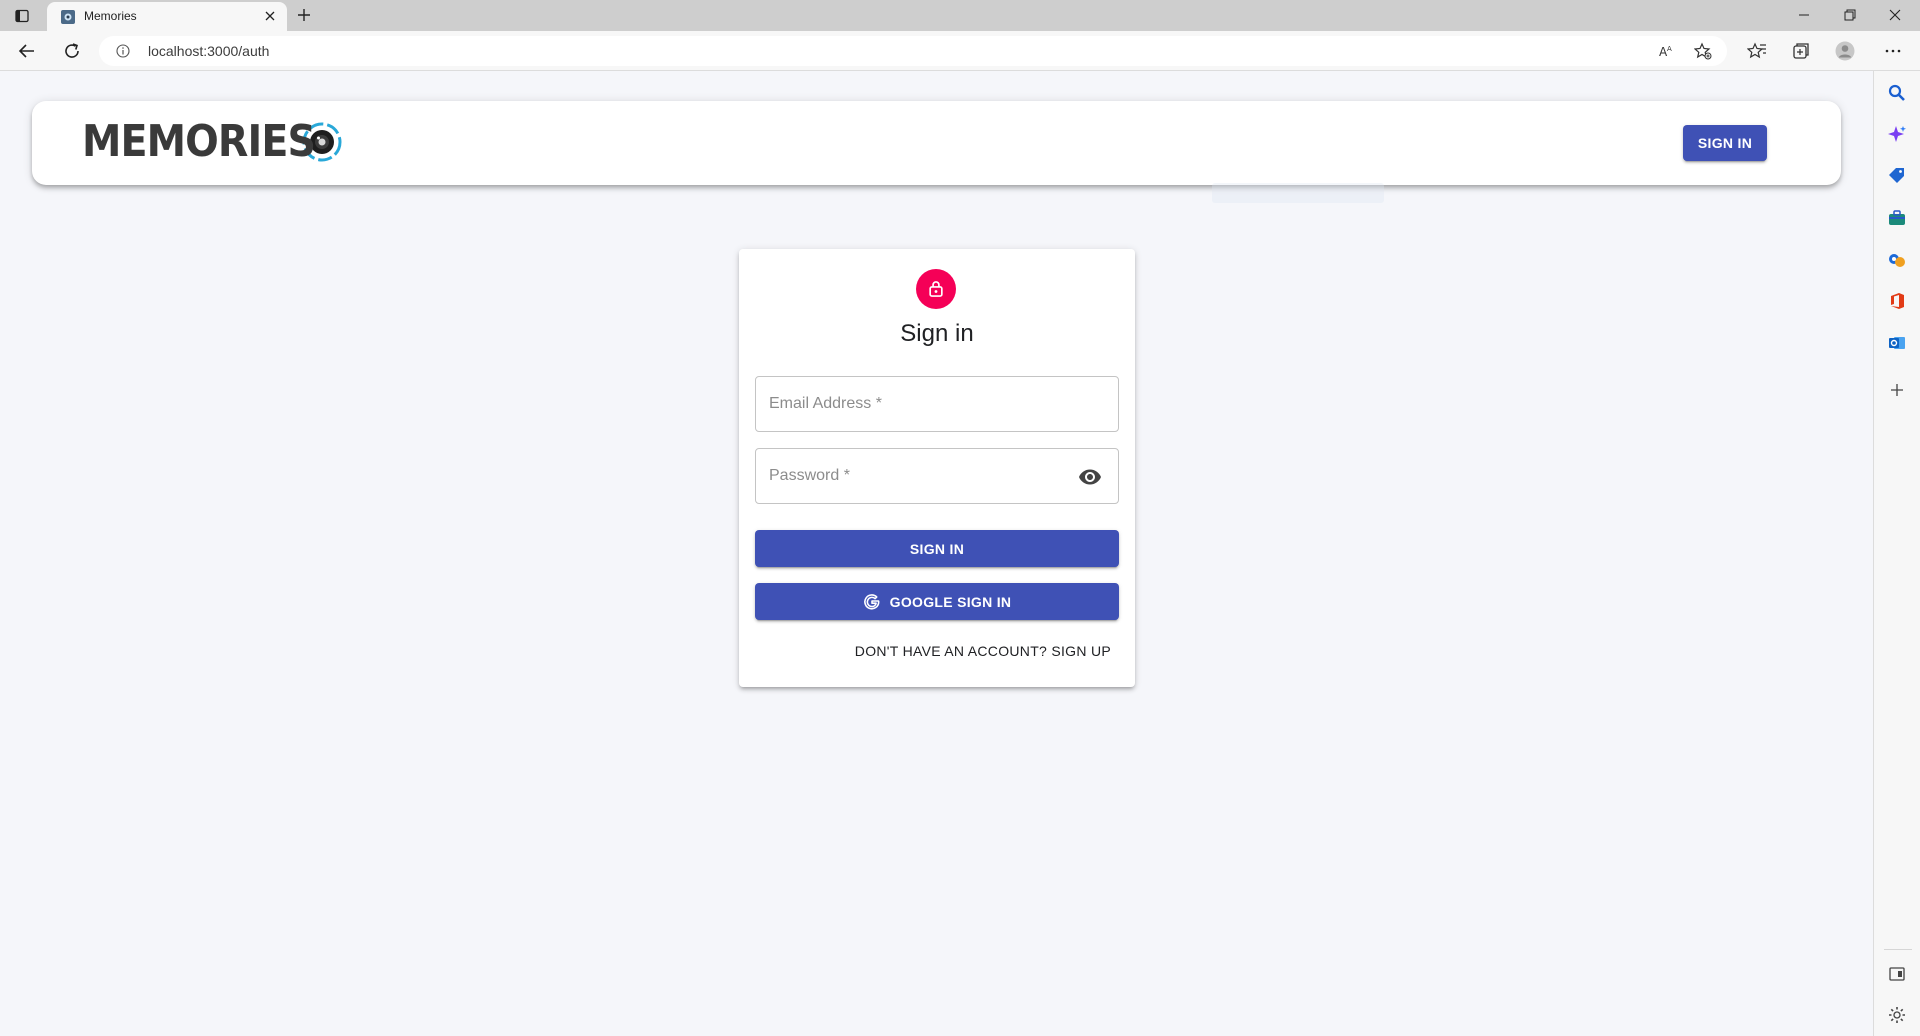 Image resolution: width=1920 pixels, height=1036 pixels. Describe the element at coordinates (1898, 949) in the screenshot. I see `sidebar-divider` at that location.